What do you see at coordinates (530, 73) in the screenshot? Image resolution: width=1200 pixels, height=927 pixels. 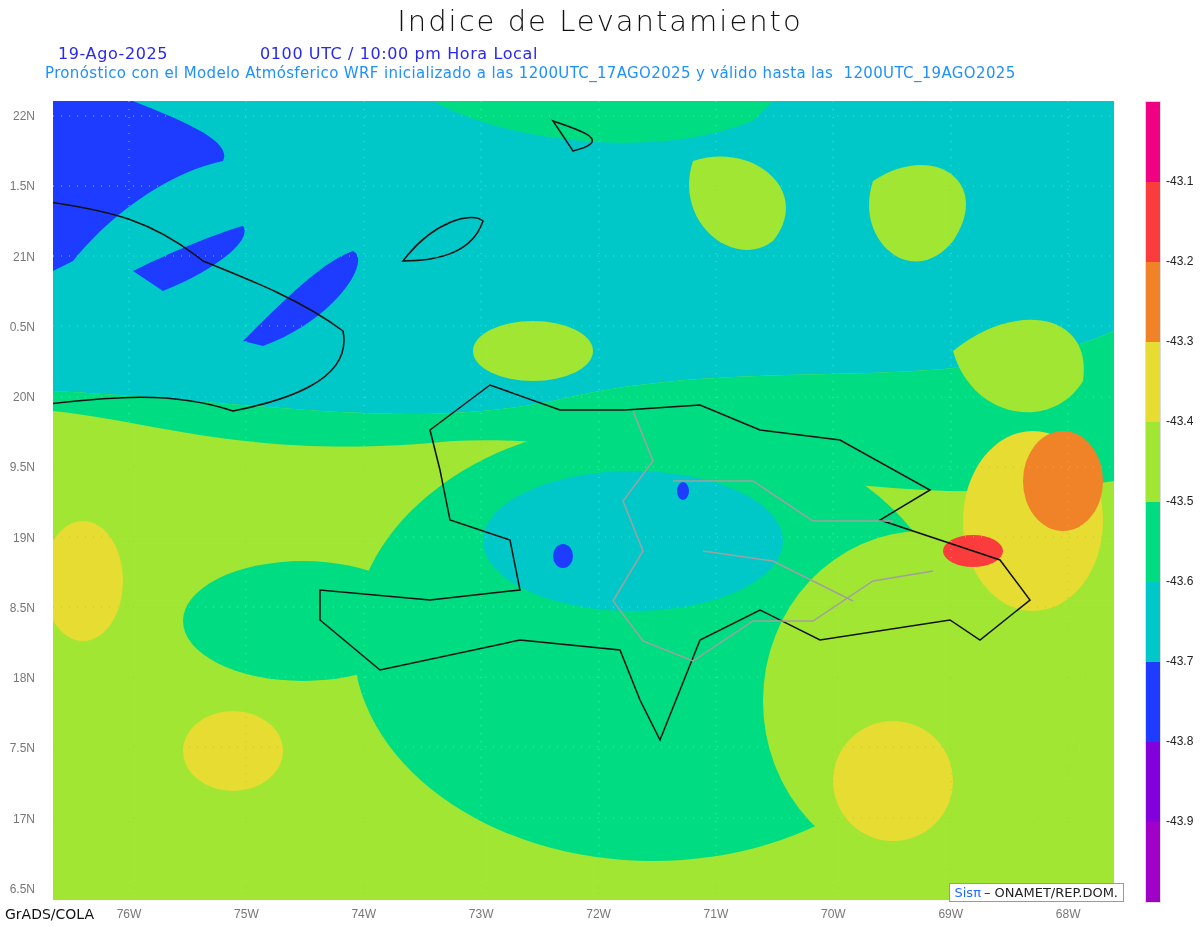 I see `subtitle-text: Pronóstico con el Modelo Atmósferico WRF inicializado a las 1200UTC_17AGO2025 y válido hasta las 1200UTC_19AGO2025` at bounding box center [530, 73].